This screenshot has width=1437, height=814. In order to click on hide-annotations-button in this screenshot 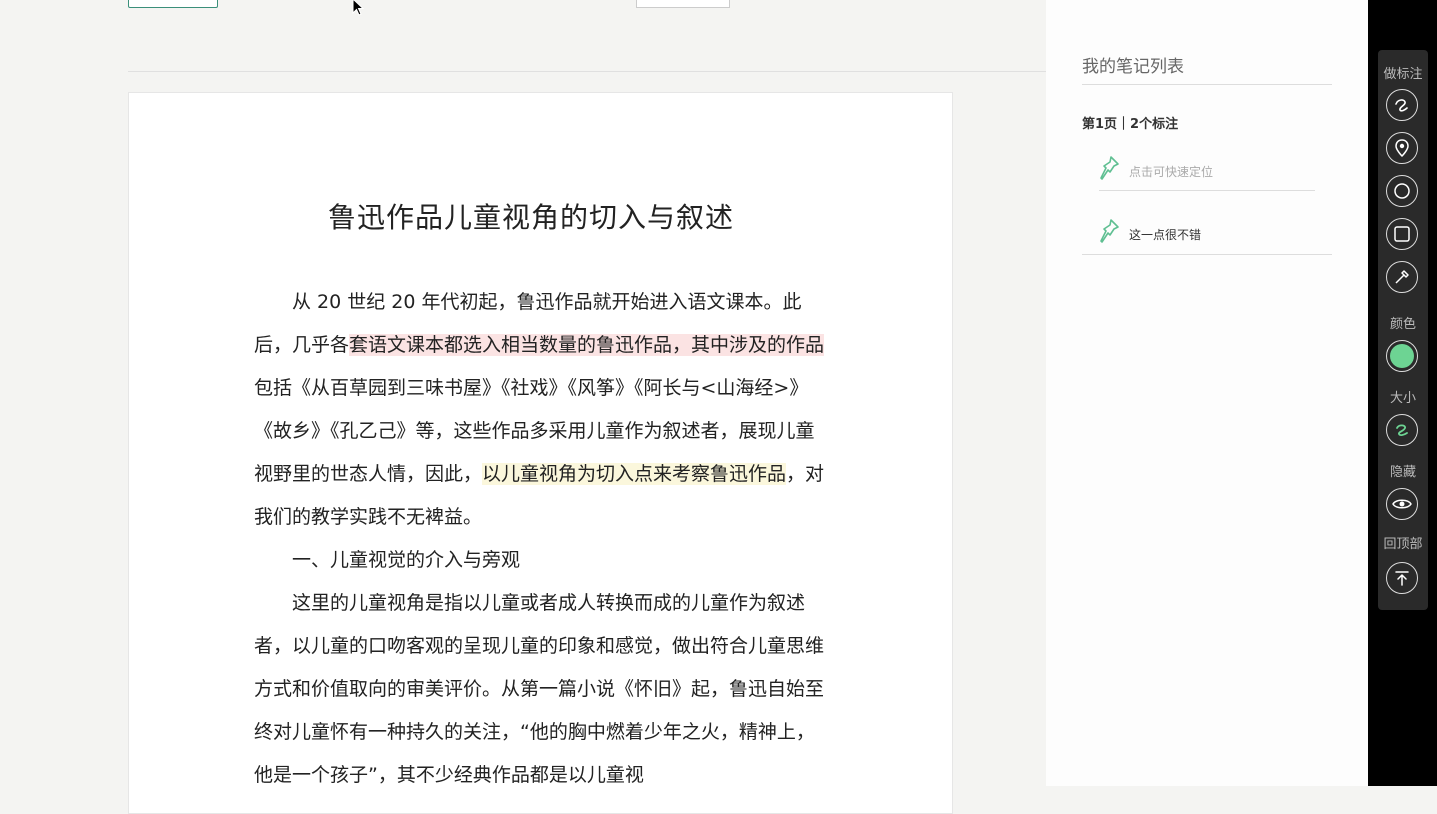, I will do `click(1402, 504)`.